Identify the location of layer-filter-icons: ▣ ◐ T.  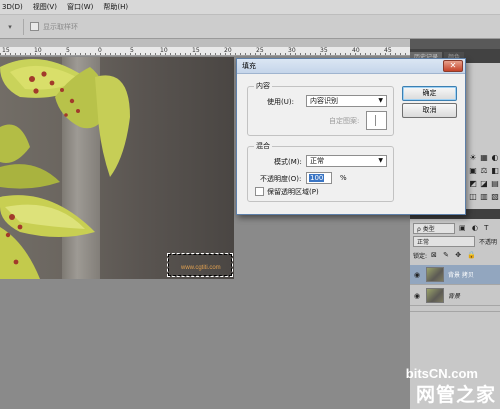
(474, 228).